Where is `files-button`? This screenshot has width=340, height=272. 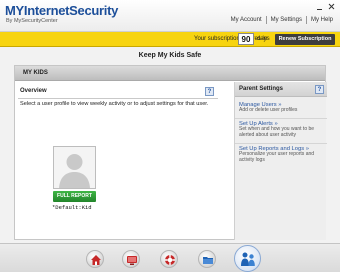
files-button is located at coordinates (207, 259).